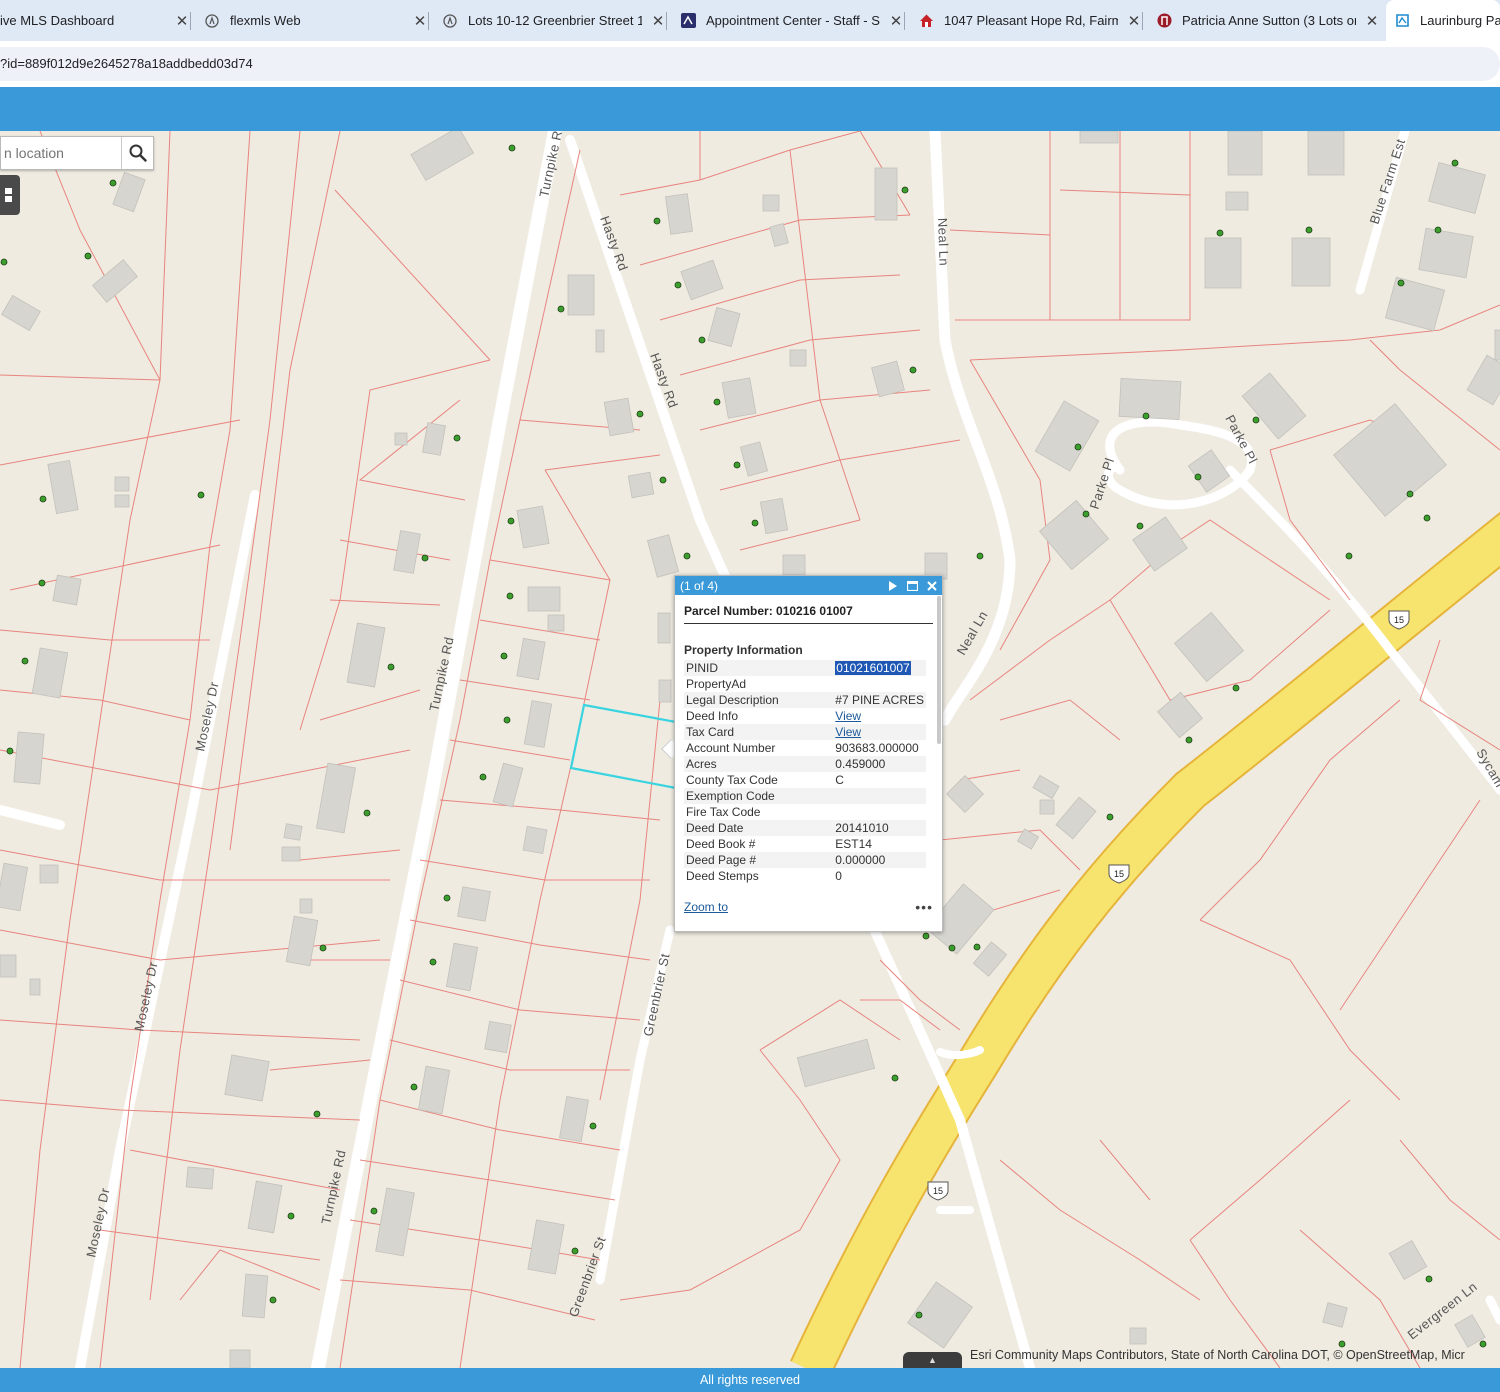  I want to click on attribute-row: PINID 01021601007, so click(805, 668).